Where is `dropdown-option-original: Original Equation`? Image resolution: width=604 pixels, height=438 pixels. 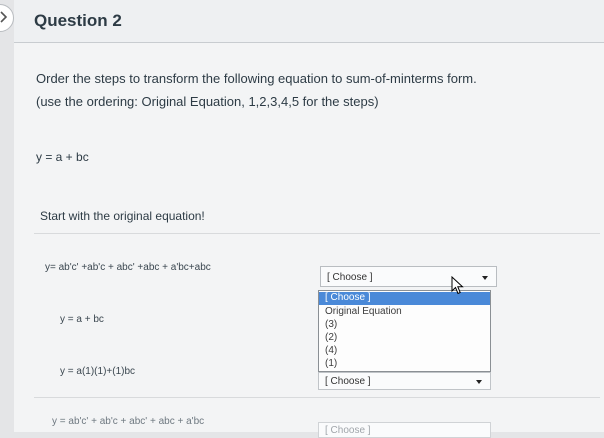 dropdown-option-original: Original Equation is located at coordinates (363, 311).